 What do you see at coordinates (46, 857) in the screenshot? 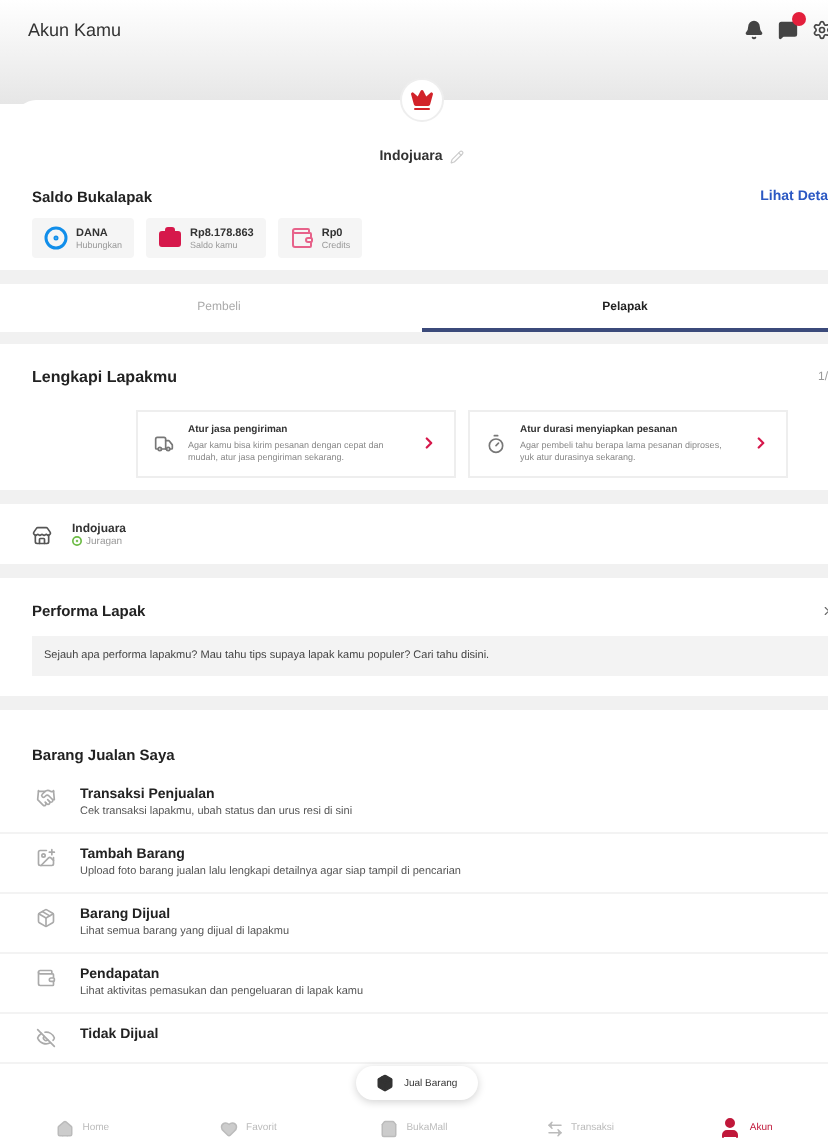
I see `image-add-icon` at bounding box center [46, 857].